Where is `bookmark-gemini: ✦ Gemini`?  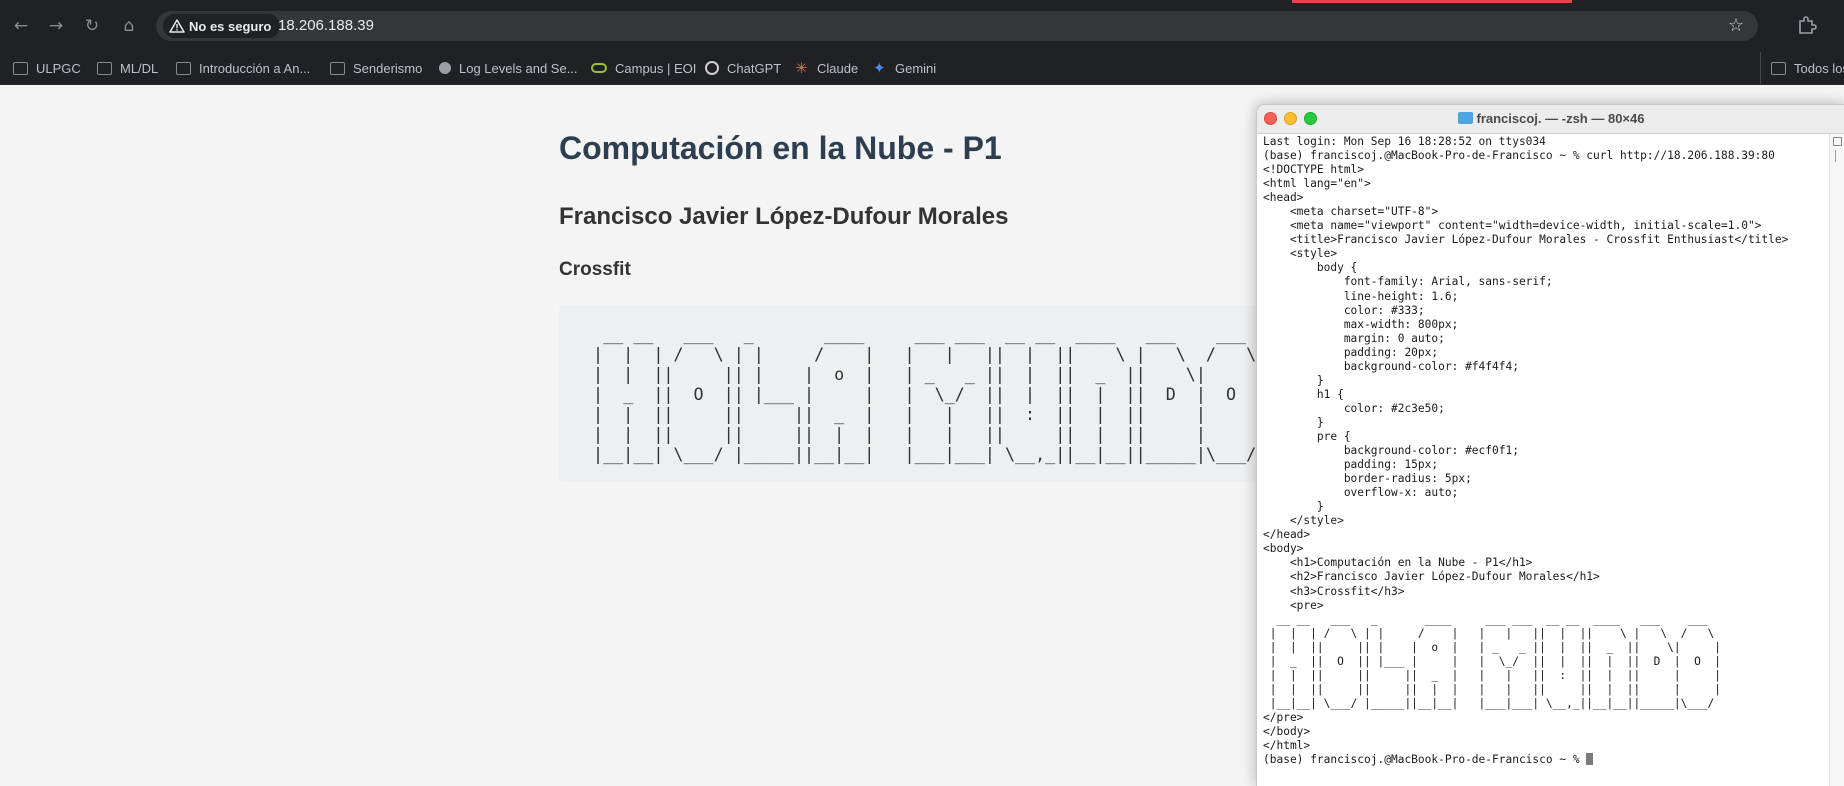 bookmark-gemini: ✦ Gemini is located at coordinates (904, 68).